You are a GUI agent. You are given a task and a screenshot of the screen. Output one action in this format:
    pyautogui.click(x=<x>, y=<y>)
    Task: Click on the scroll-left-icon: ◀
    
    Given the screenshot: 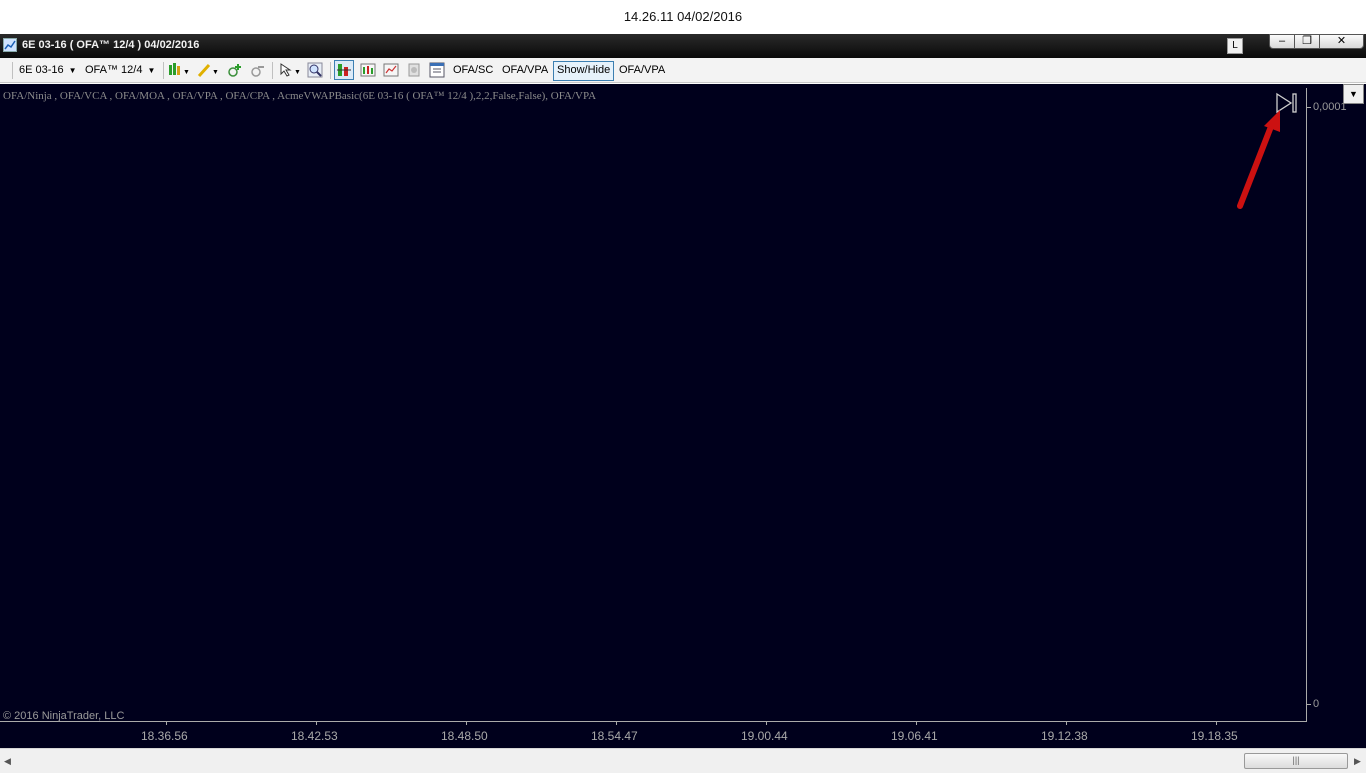 What is the action you would take?
    pyautogui.click(x=7, y=761)
    